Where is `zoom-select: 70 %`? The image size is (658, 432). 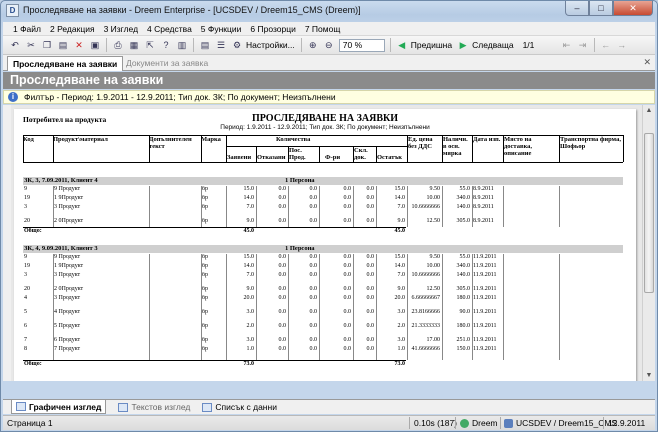
zoom-select: 70 % is located at coordinates (361, 45).